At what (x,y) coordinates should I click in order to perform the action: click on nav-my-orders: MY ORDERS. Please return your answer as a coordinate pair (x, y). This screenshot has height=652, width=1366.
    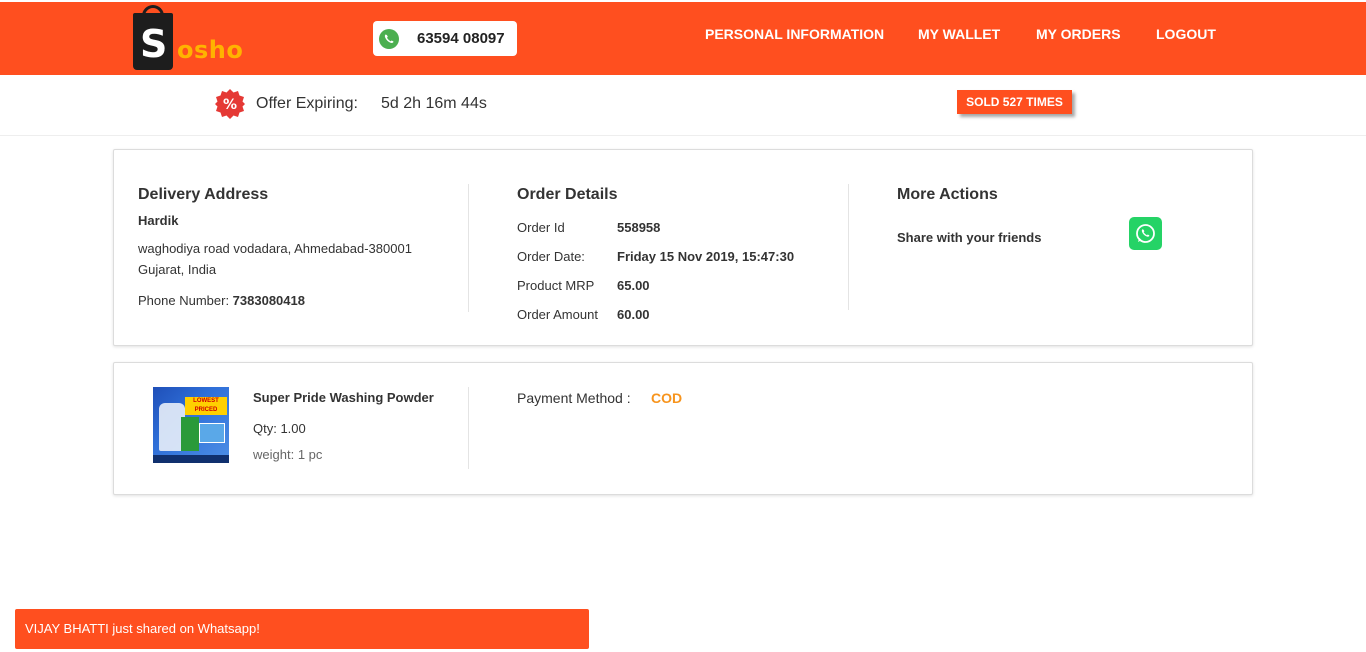
    Looking at the image, I should click on (1078, 34).